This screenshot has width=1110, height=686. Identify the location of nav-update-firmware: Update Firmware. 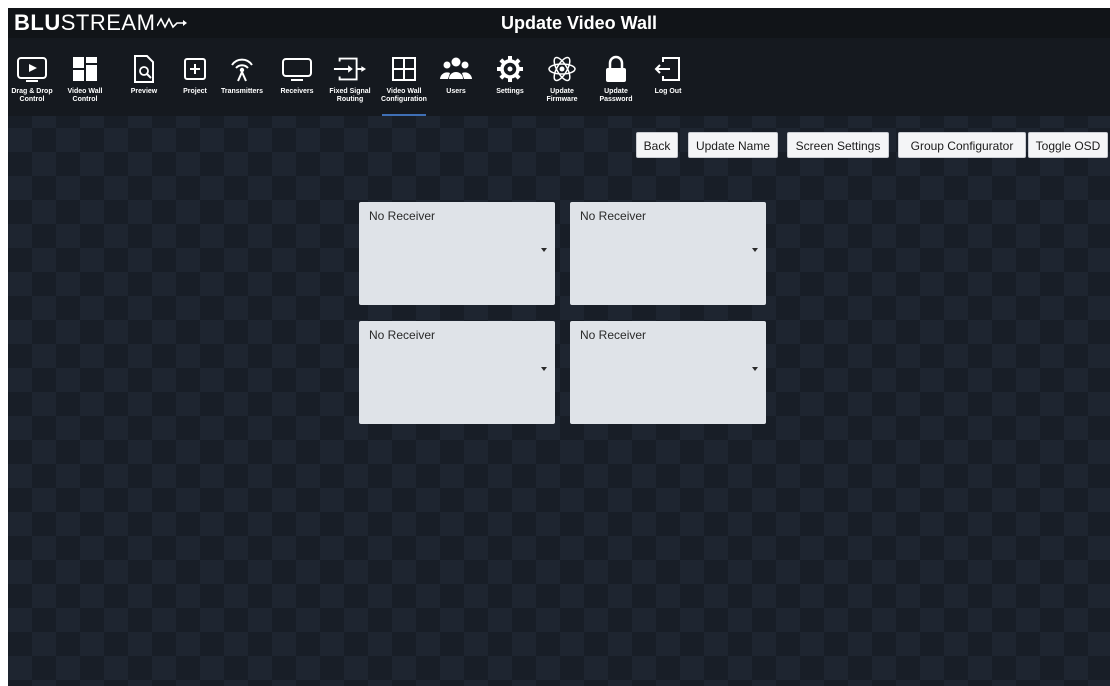
(562, 77).